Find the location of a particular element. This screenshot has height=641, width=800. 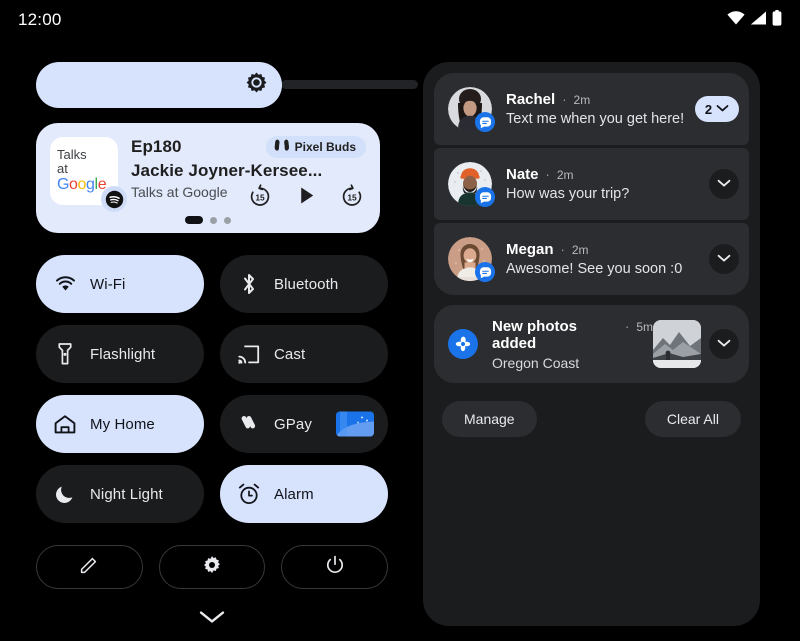

power-icon is located at coordinates (335, 567).